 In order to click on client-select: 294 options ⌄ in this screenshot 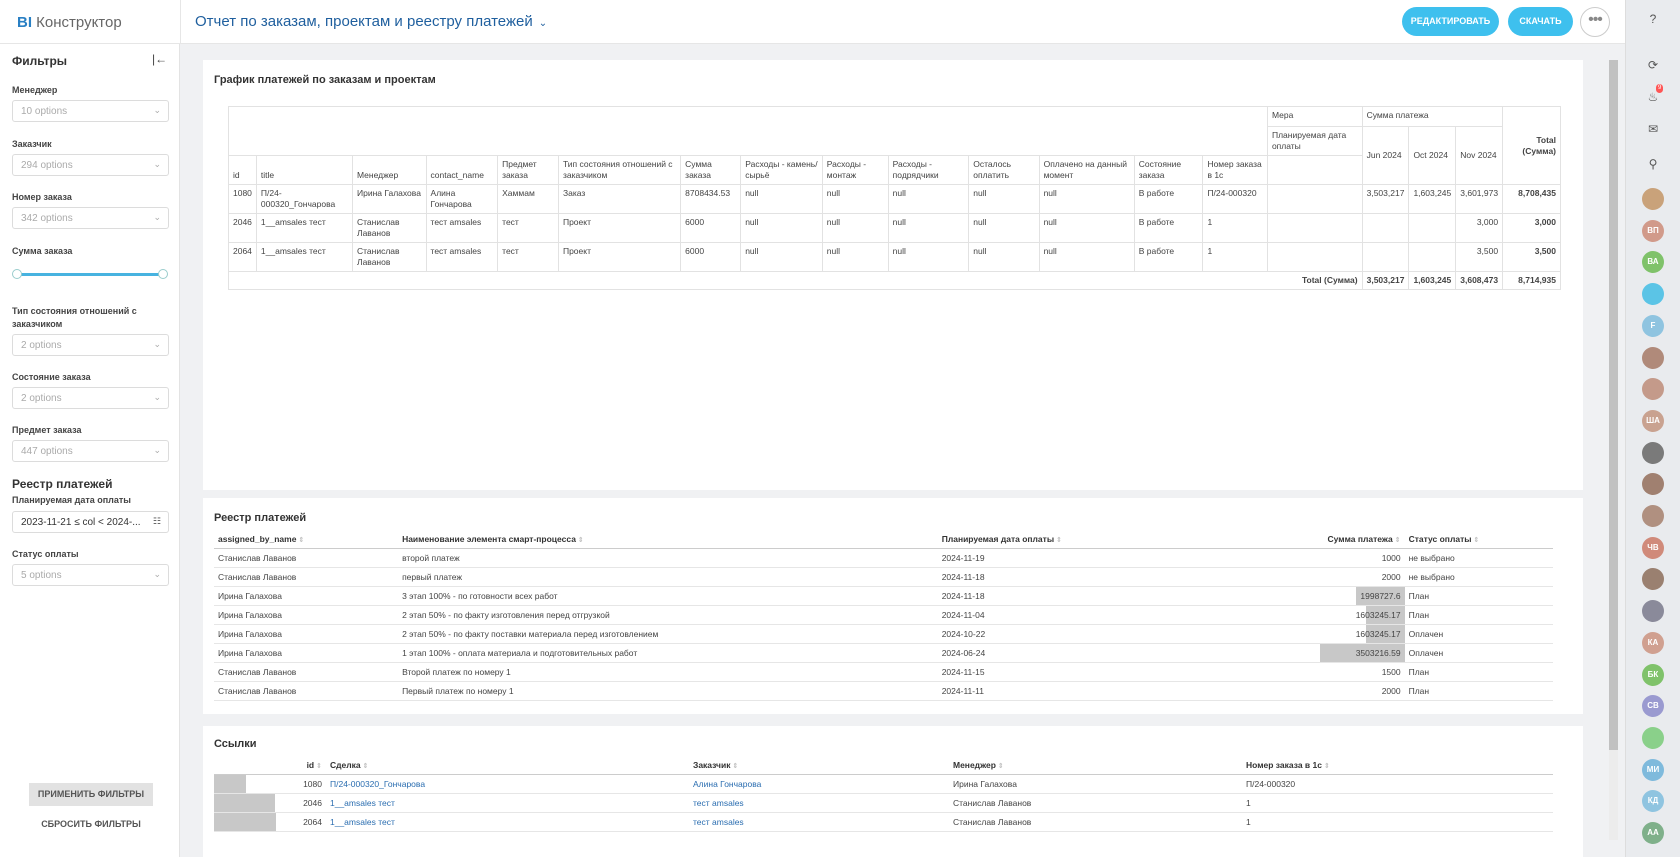, I will do `click(90, 165)`.